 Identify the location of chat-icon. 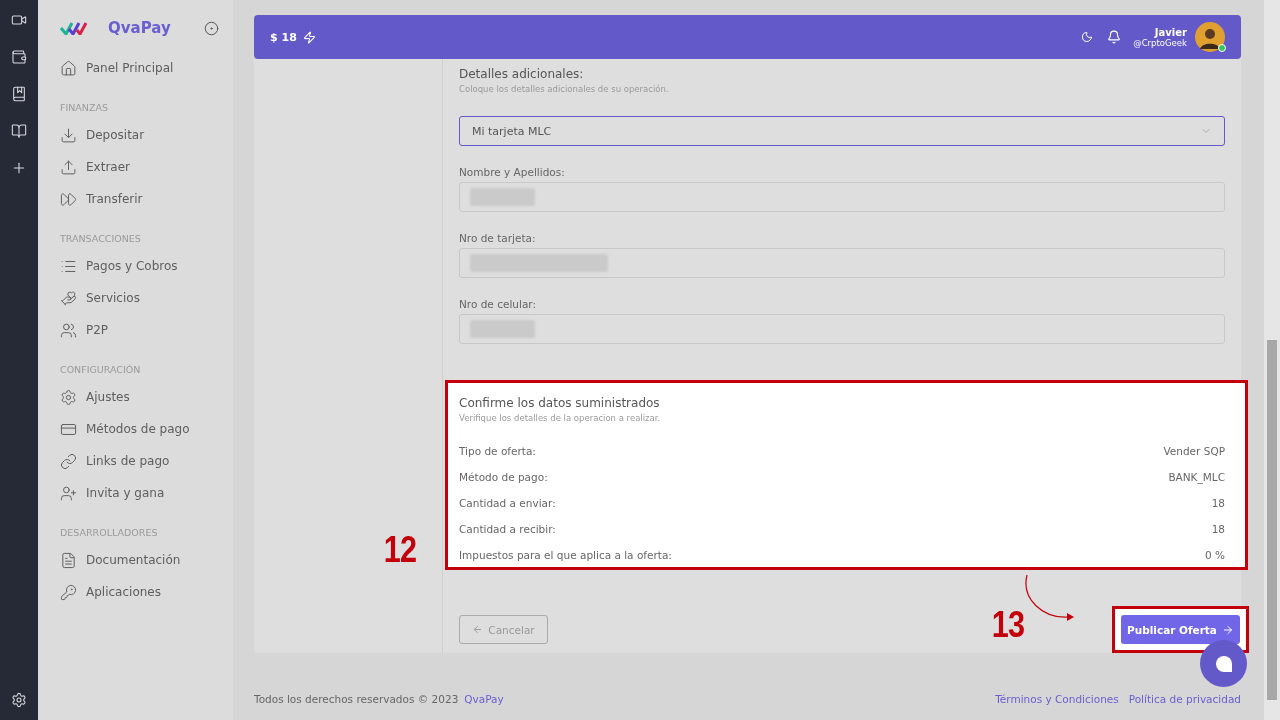
(1223, 663).